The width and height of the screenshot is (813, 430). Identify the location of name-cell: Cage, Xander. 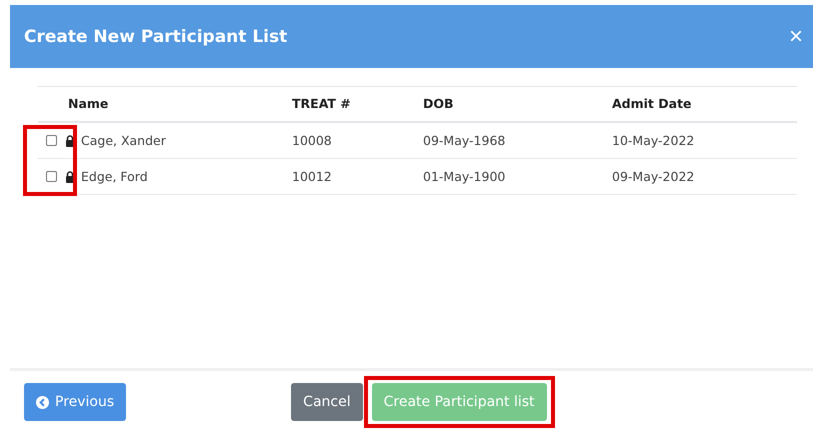
(123, 140).